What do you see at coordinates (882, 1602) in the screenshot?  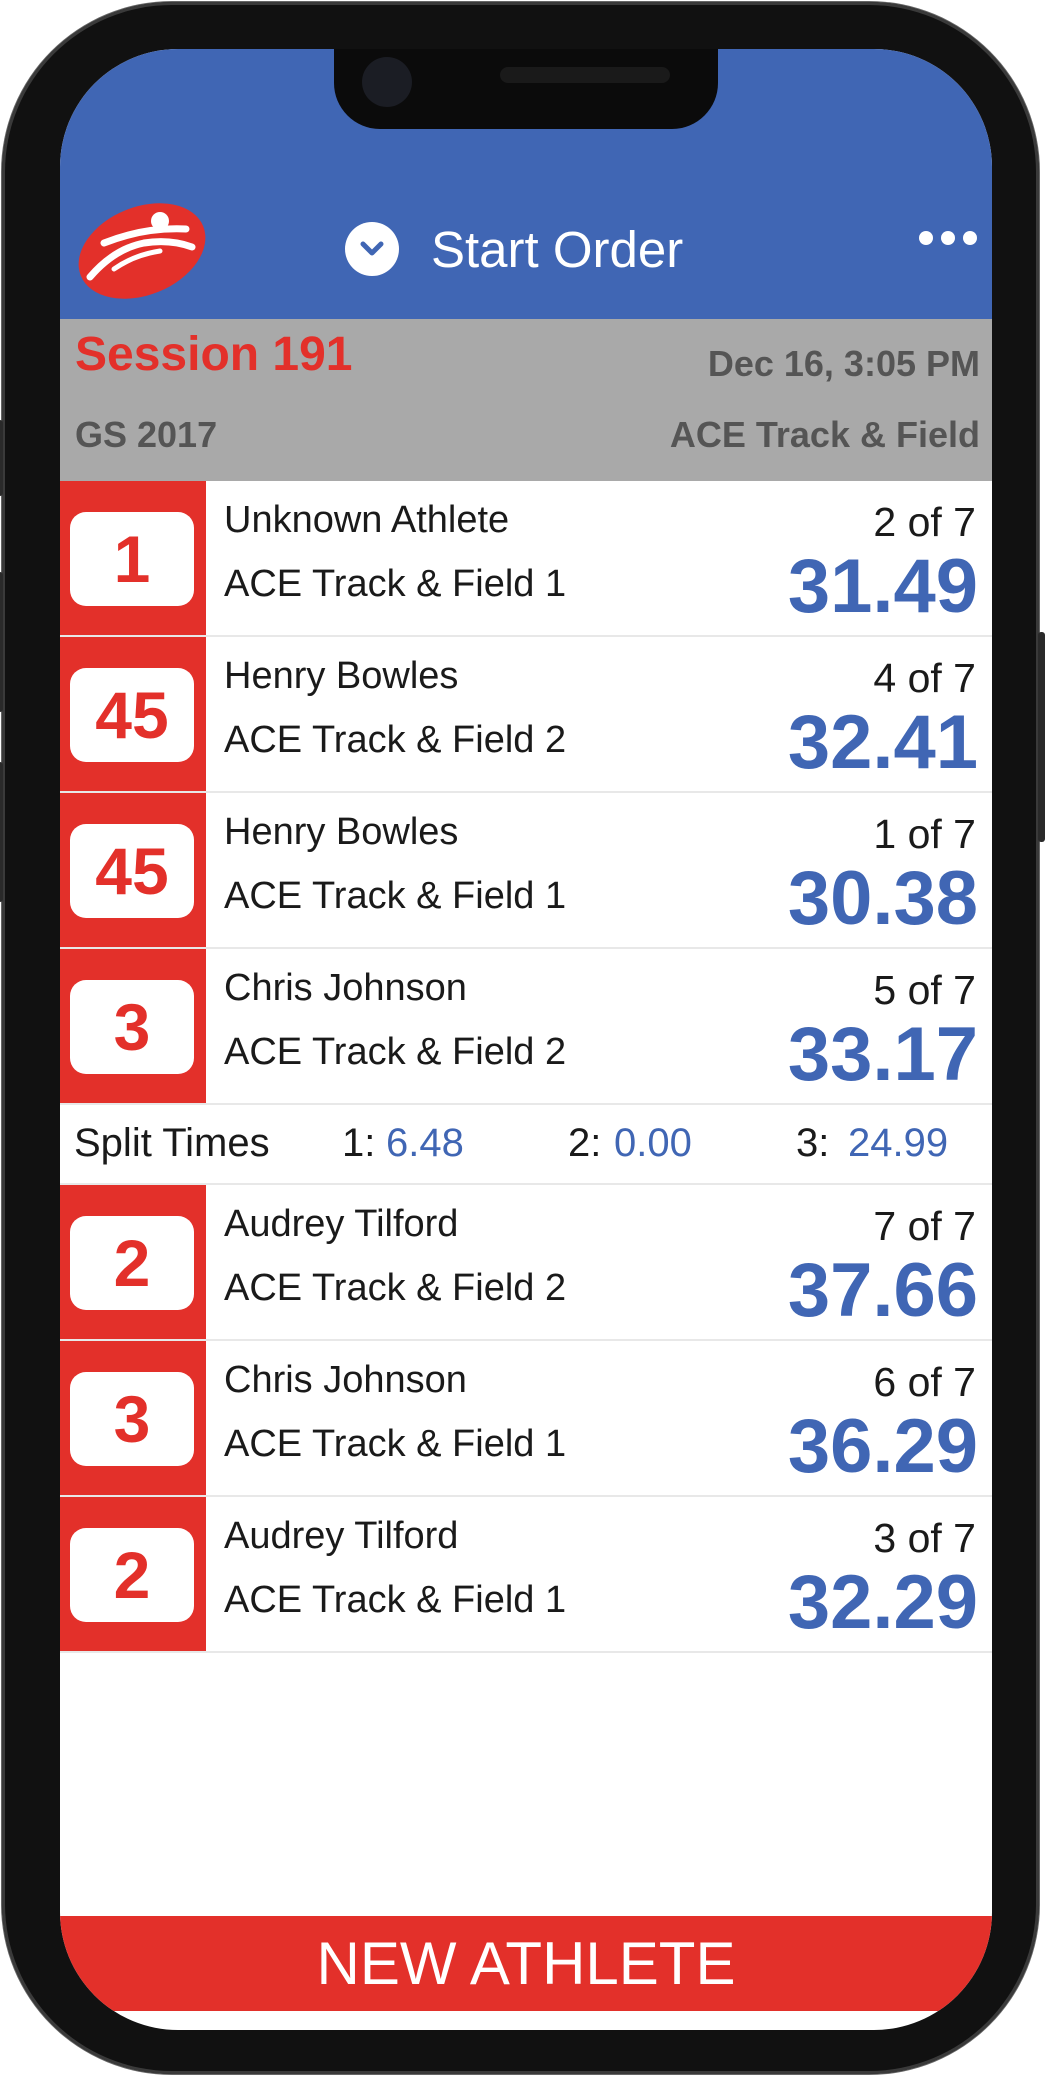 I see `athlete-time: 32.29` at bounding box center [882, 1602].